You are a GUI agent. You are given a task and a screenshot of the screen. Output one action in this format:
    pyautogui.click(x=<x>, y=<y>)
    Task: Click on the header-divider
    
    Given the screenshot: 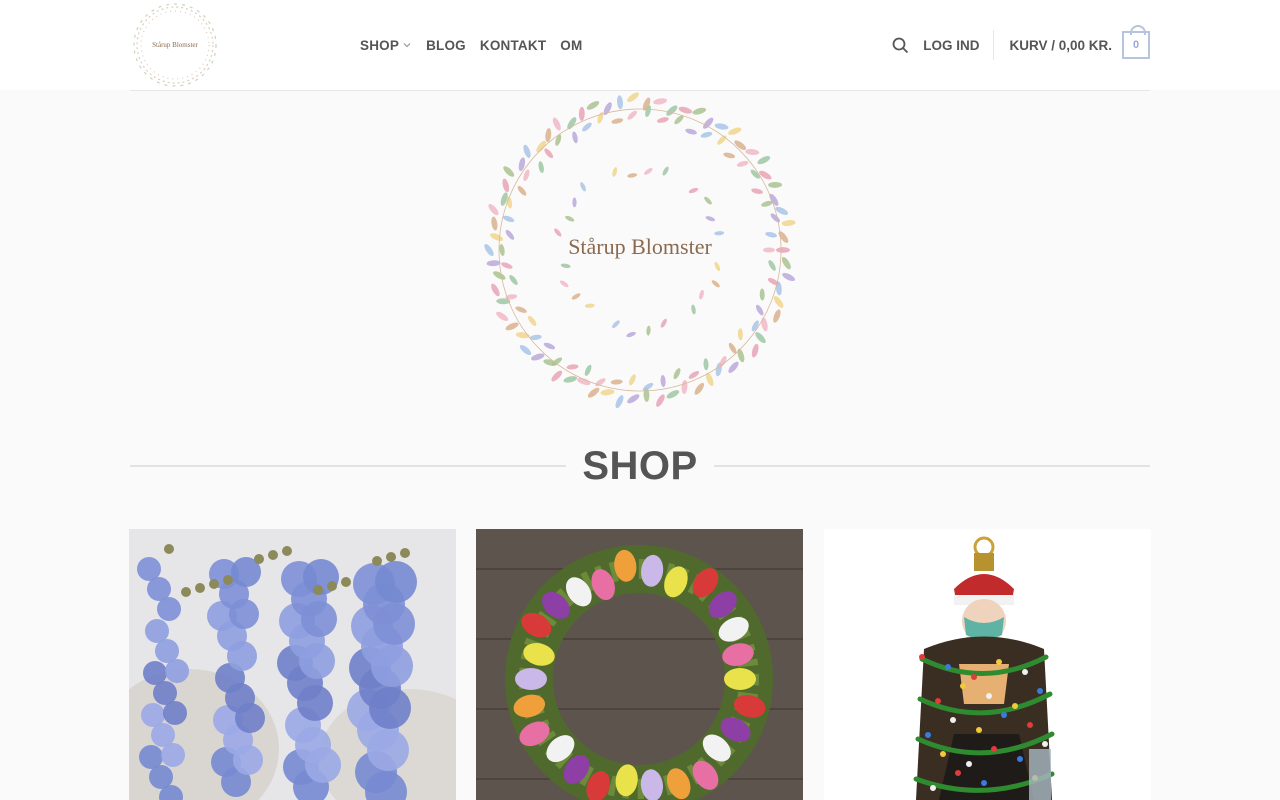 What is the action you would take?
    pyautogui.click(x=994, y=45)
    